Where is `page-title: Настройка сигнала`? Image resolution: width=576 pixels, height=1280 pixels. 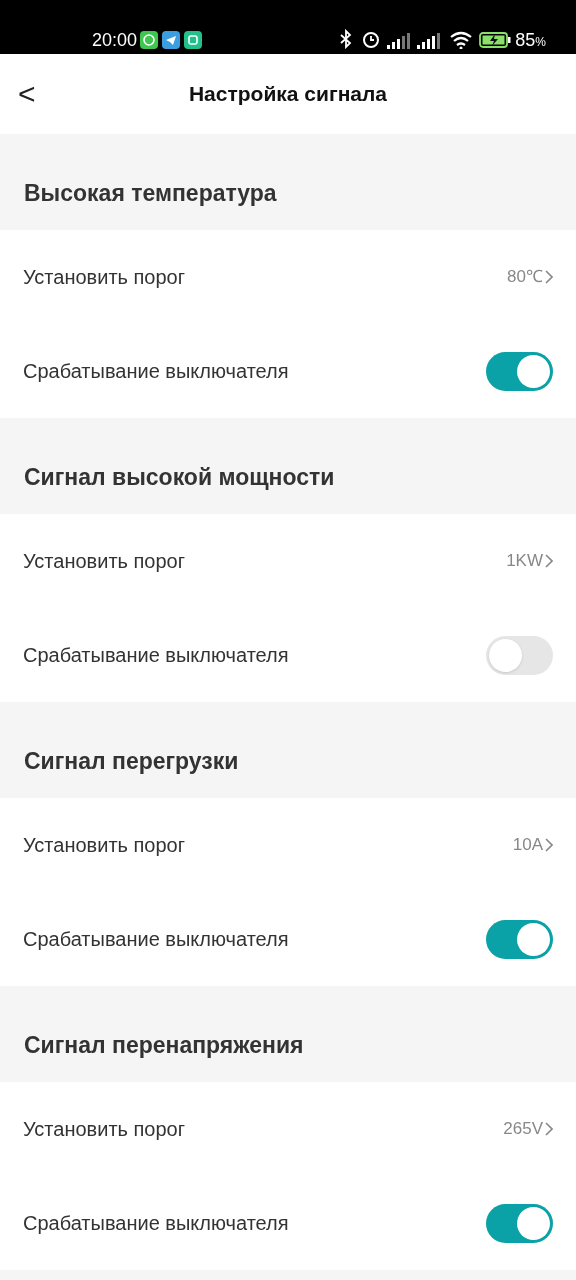
page-title: Настройка сигнала is located at coordinates (288, 94).